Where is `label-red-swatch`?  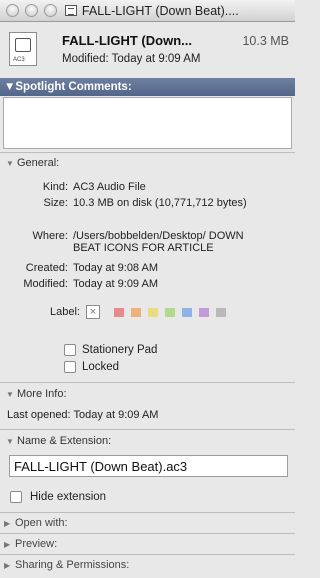
label-red-swatch is located at coordinates (119, 312).